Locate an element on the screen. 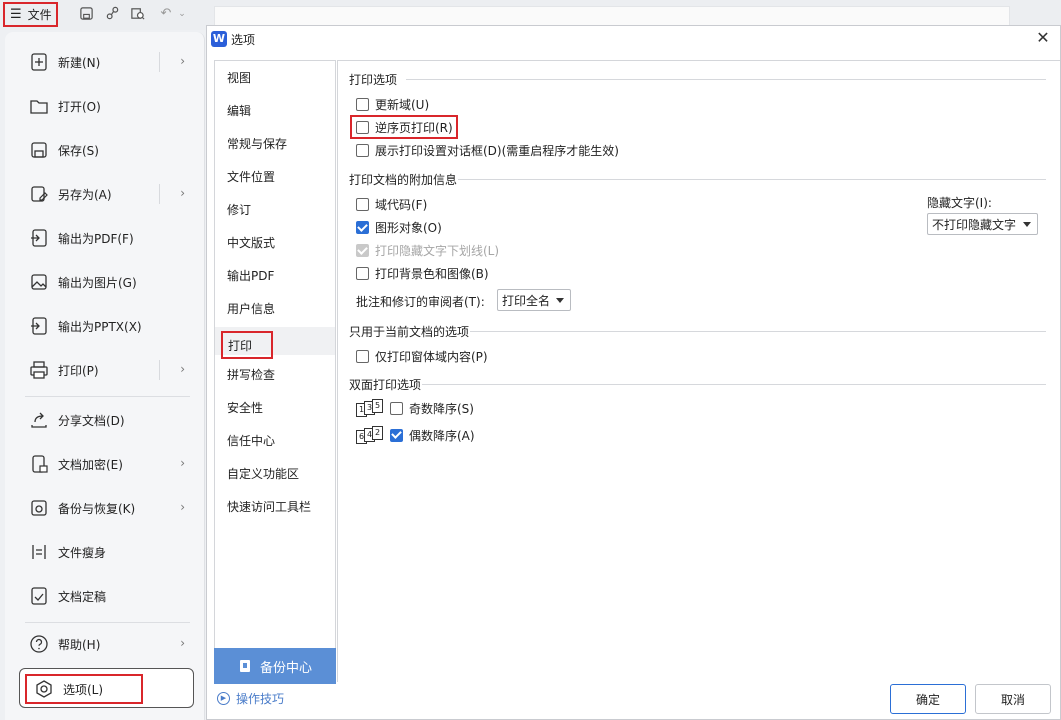  reviewer-select: 打印全名 is located at coordinates (534, 300).